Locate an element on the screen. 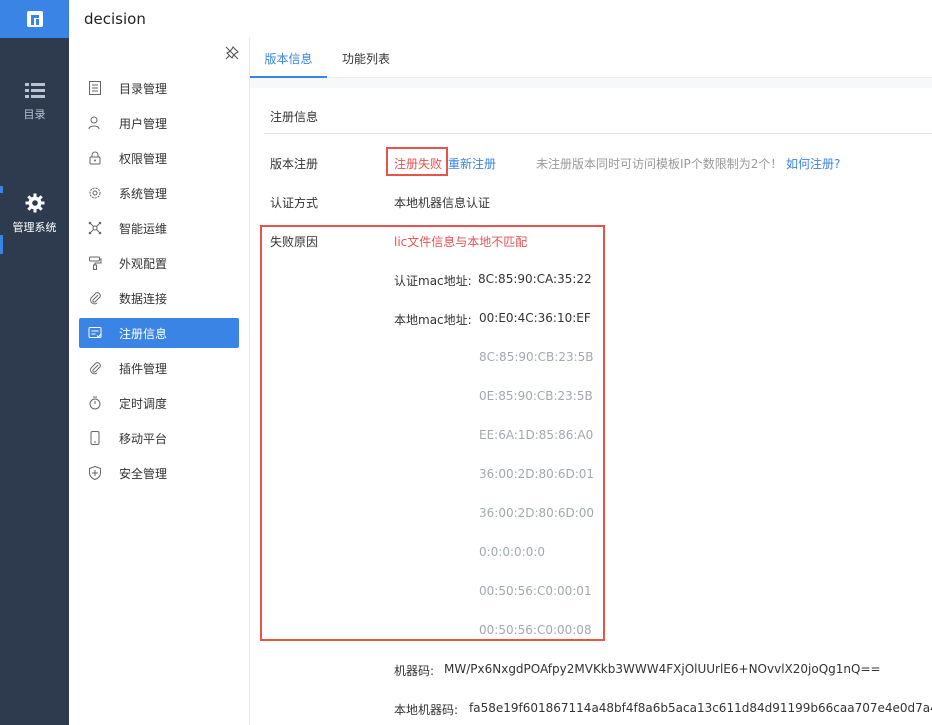 The image size is (932, 725). sidebar-item-label: 智能运维 is located at coordinates (143, 228).